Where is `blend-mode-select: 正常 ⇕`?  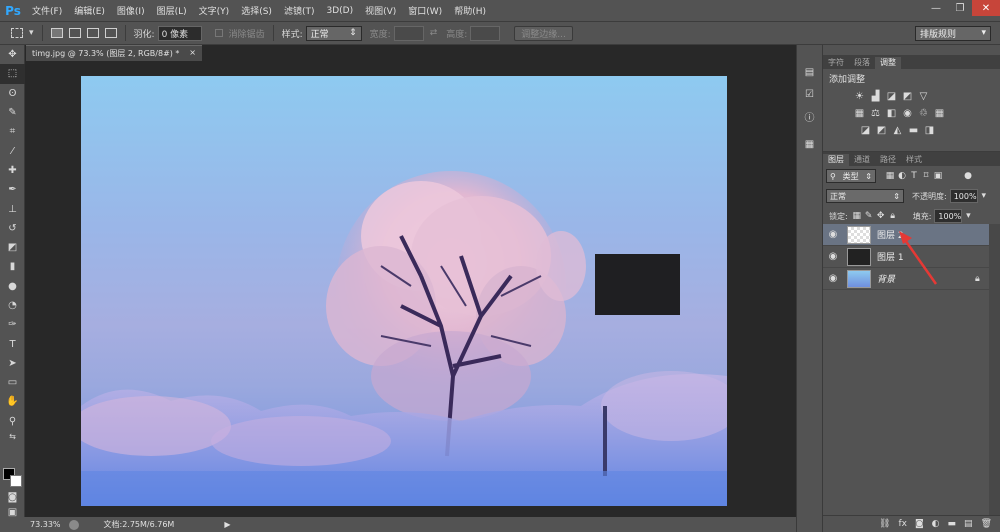 blend-mode-select: 正常 ⇕ is located at coordinates (865, 196).